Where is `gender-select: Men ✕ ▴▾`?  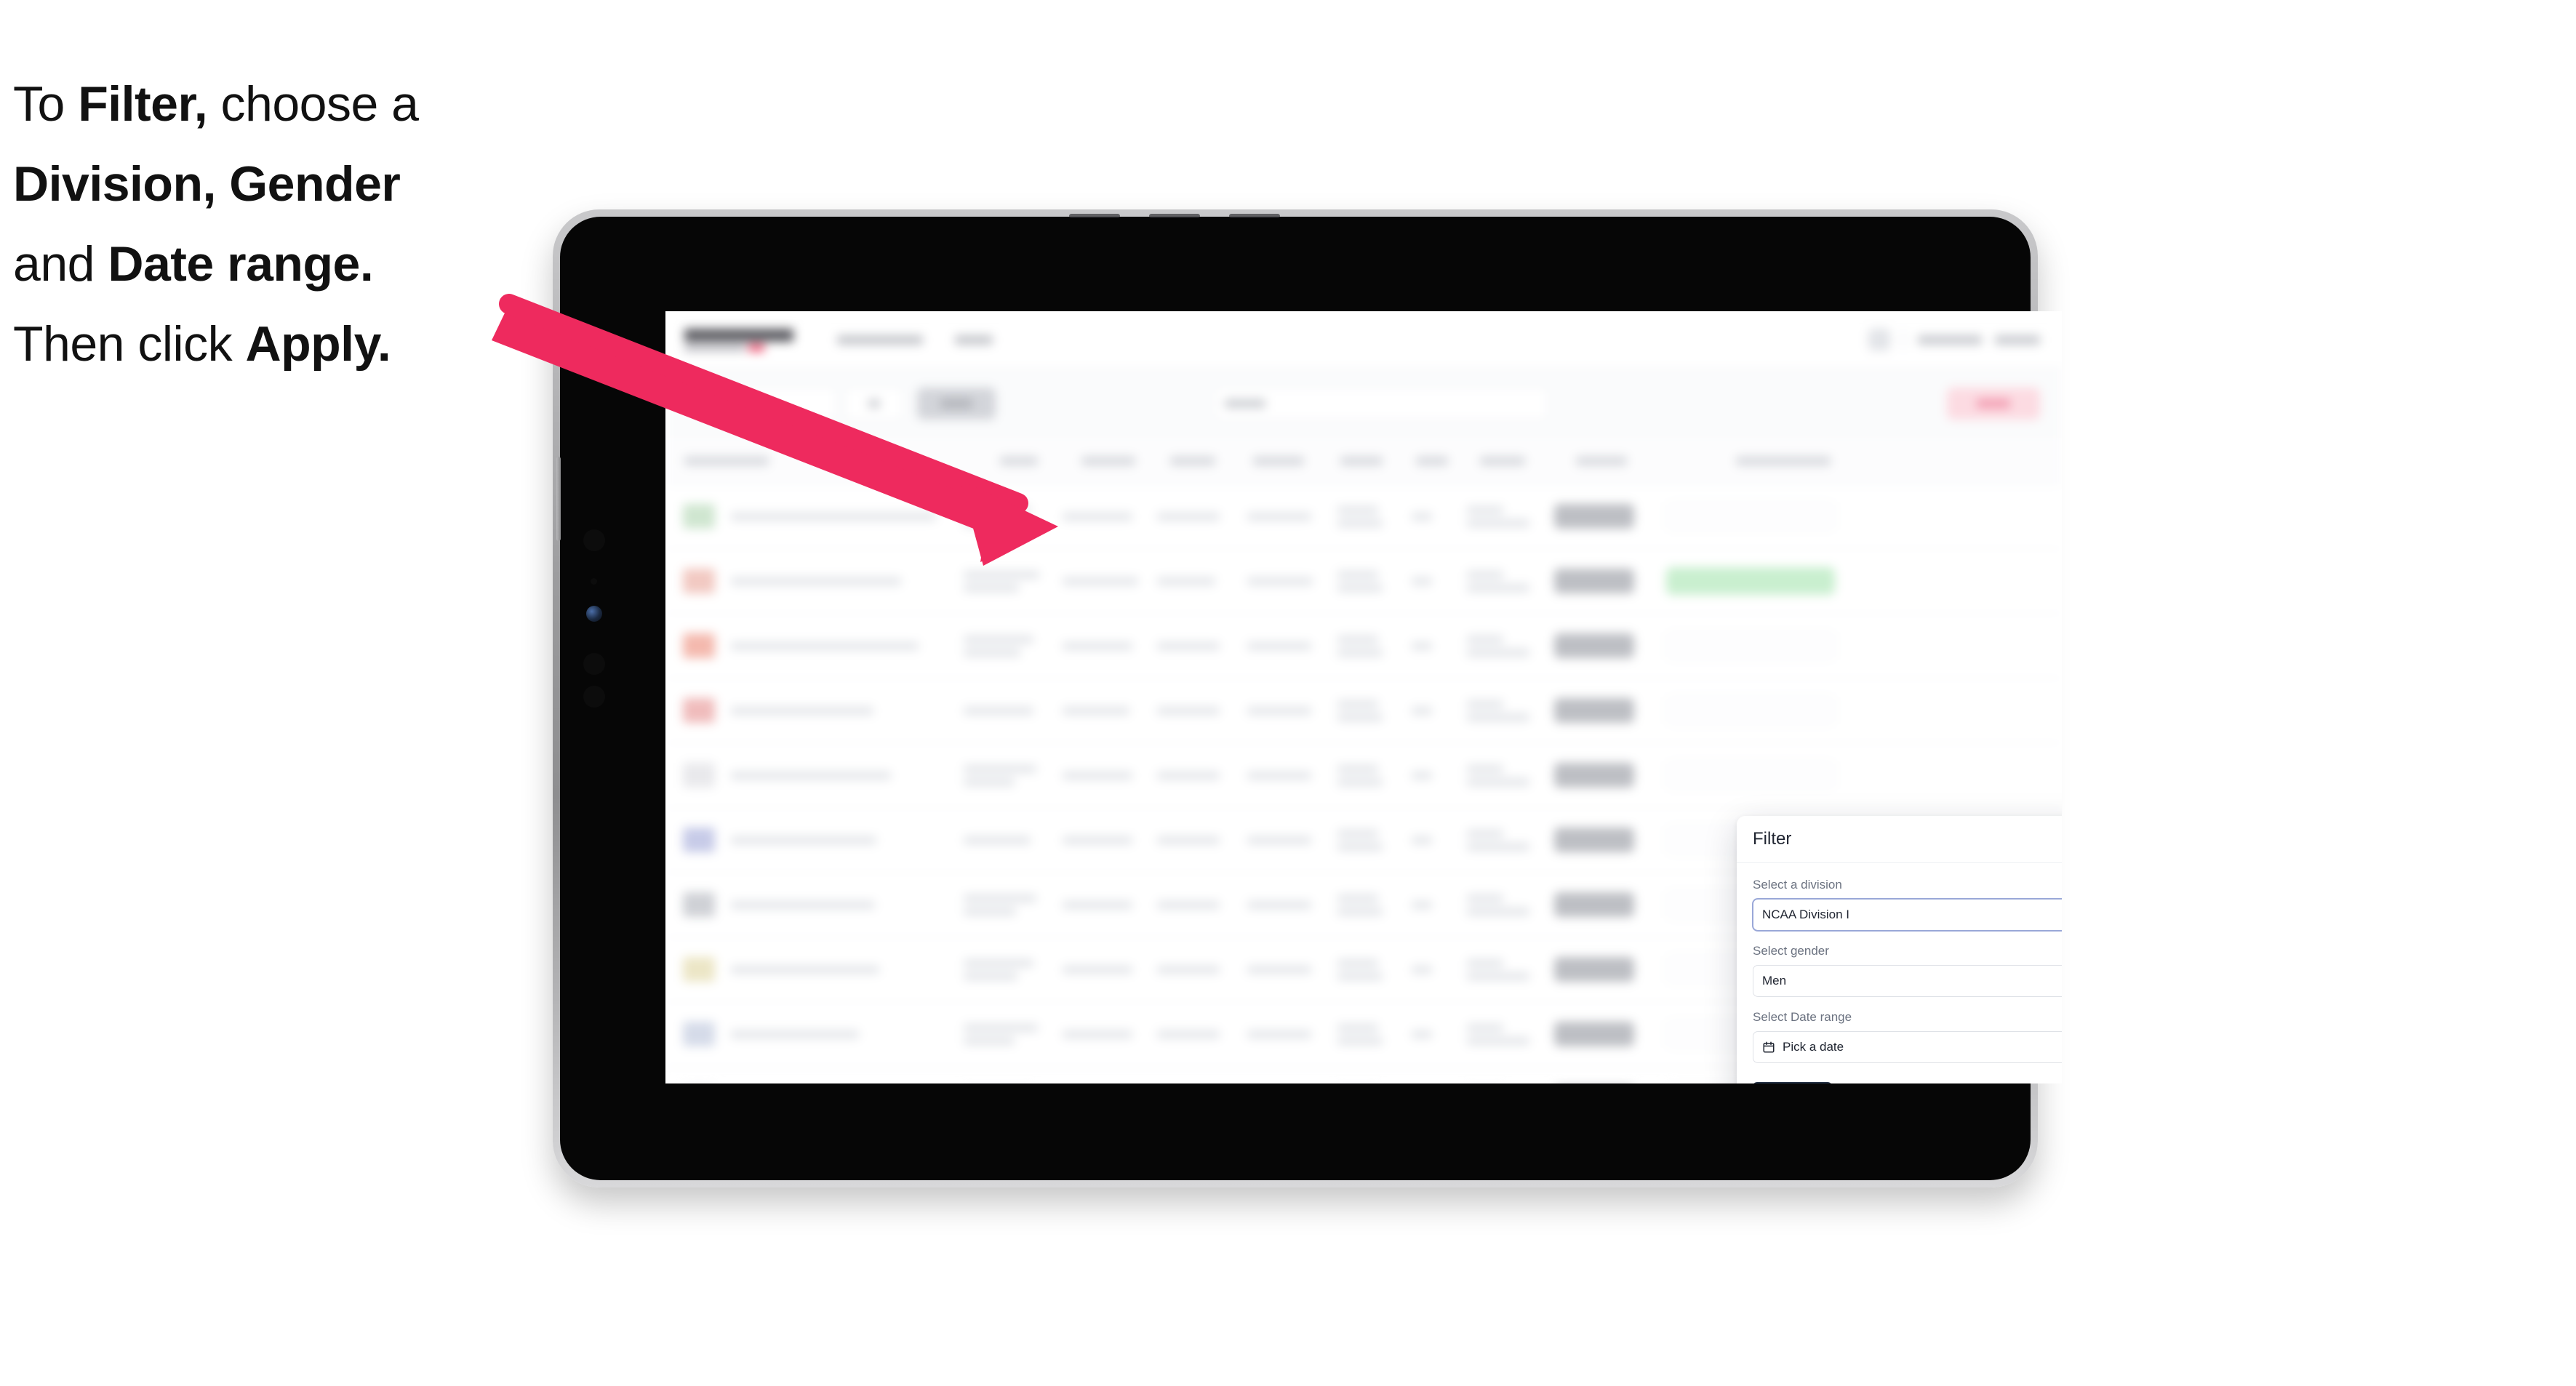 gender-select: Men ✕ ▴▾ is located at coordinates (1907, 981).